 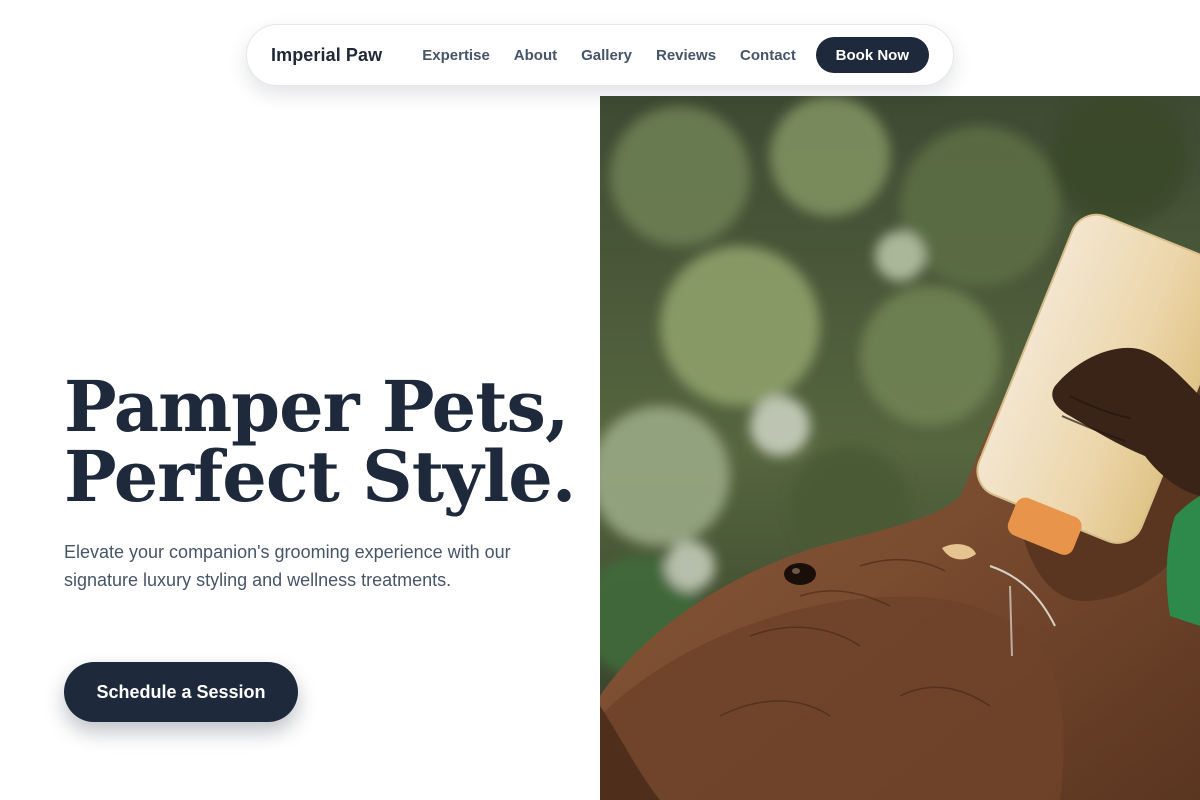 I want to click on nav-link-gallery: Gallery, so click(x=606, y=55).